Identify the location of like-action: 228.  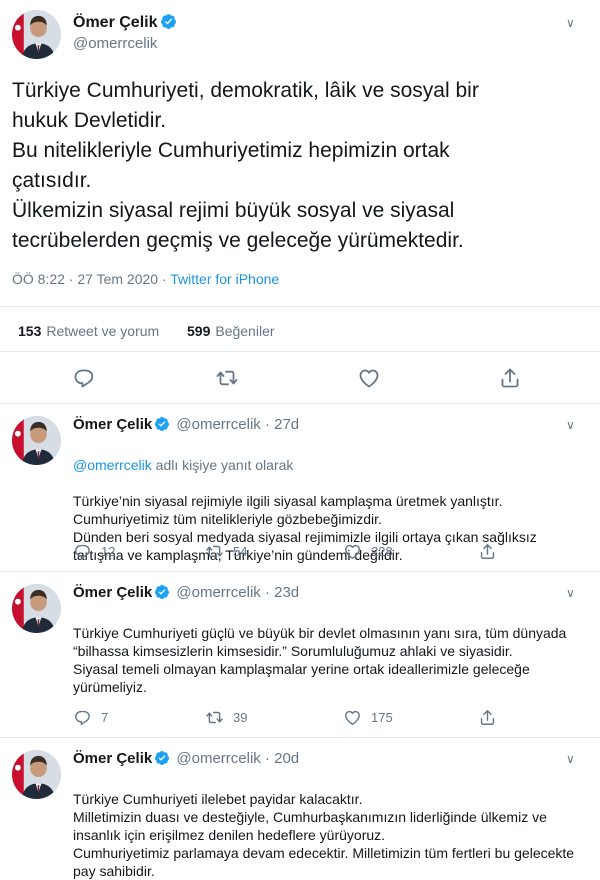
(368, 551).